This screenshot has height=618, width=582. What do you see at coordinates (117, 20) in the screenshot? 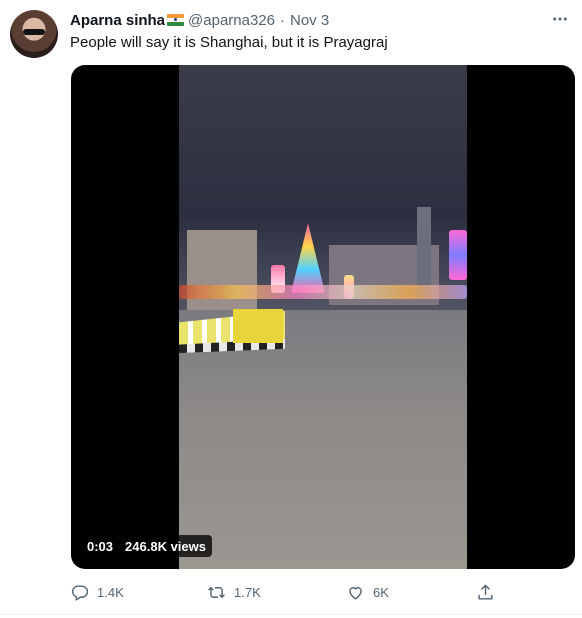
I see `author-name: Aparna sinha` at bounding box center [117, 20].